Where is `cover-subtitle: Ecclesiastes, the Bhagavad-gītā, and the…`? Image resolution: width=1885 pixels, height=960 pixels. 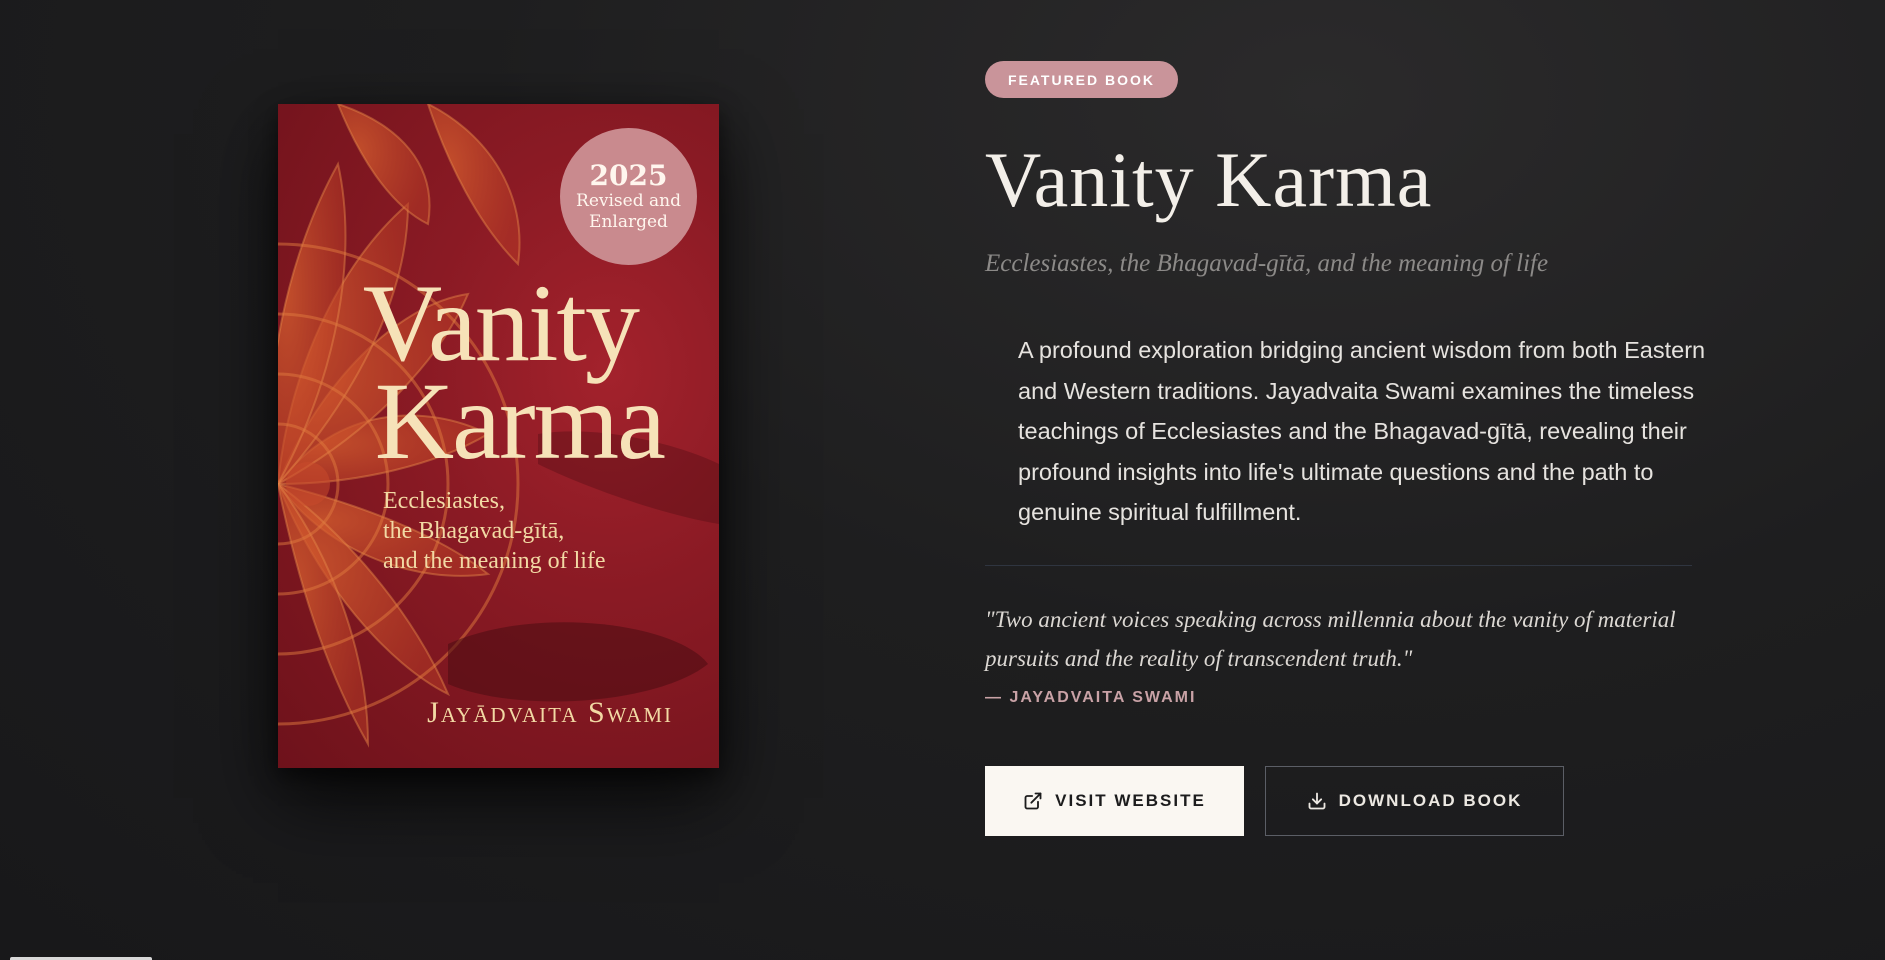
cover-subtitle: Ecclesiastes, the Bhagavad-gītā, and the… is located at coordinates (533, 531).